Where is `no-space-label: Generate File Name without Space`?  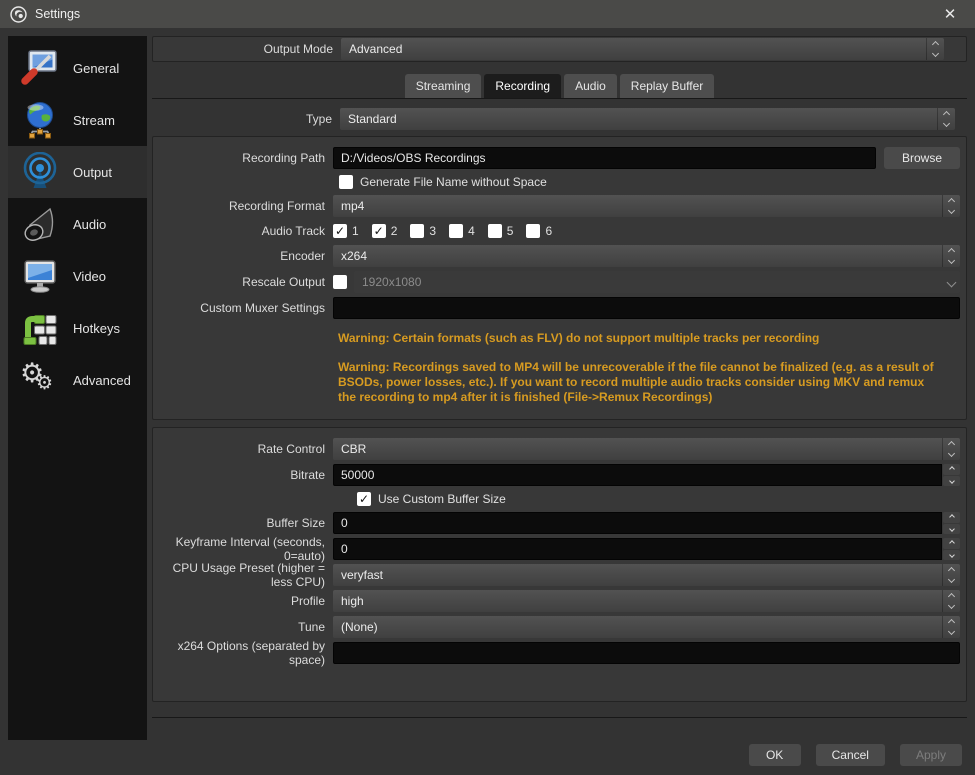
no-space-label: Generate File Name without Space is located at coordinates (453, 182).